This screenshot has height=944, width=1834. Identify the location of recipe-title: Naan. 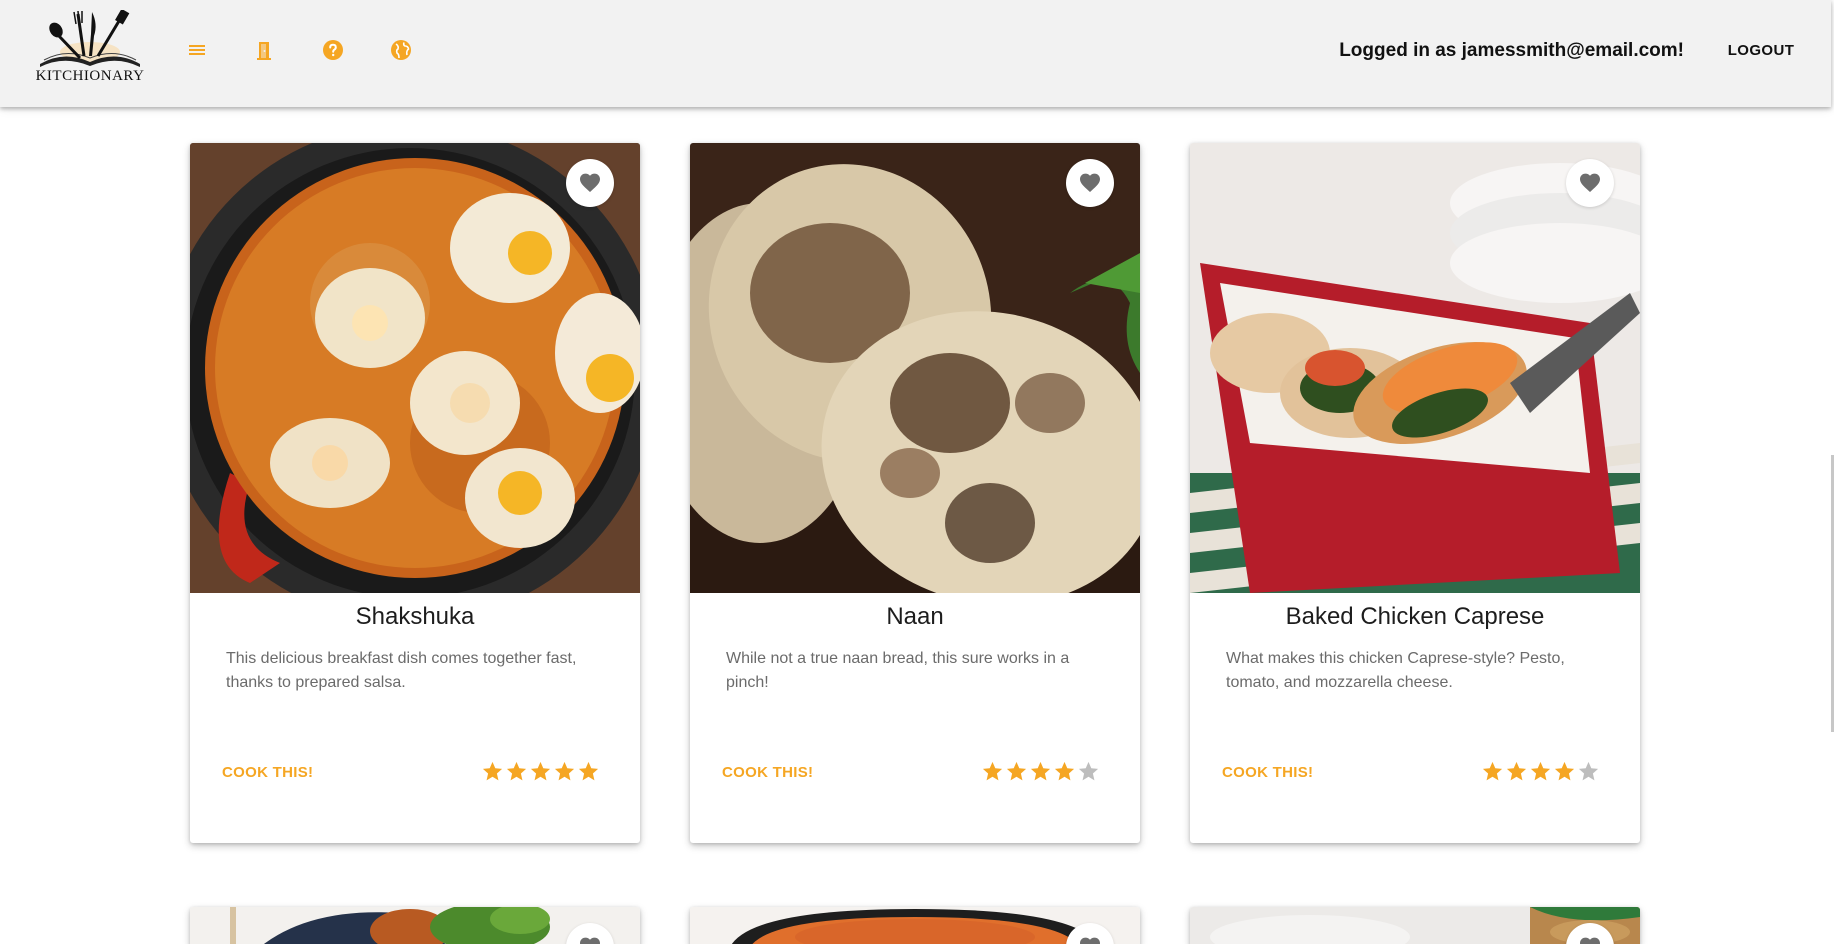
(915, 616).